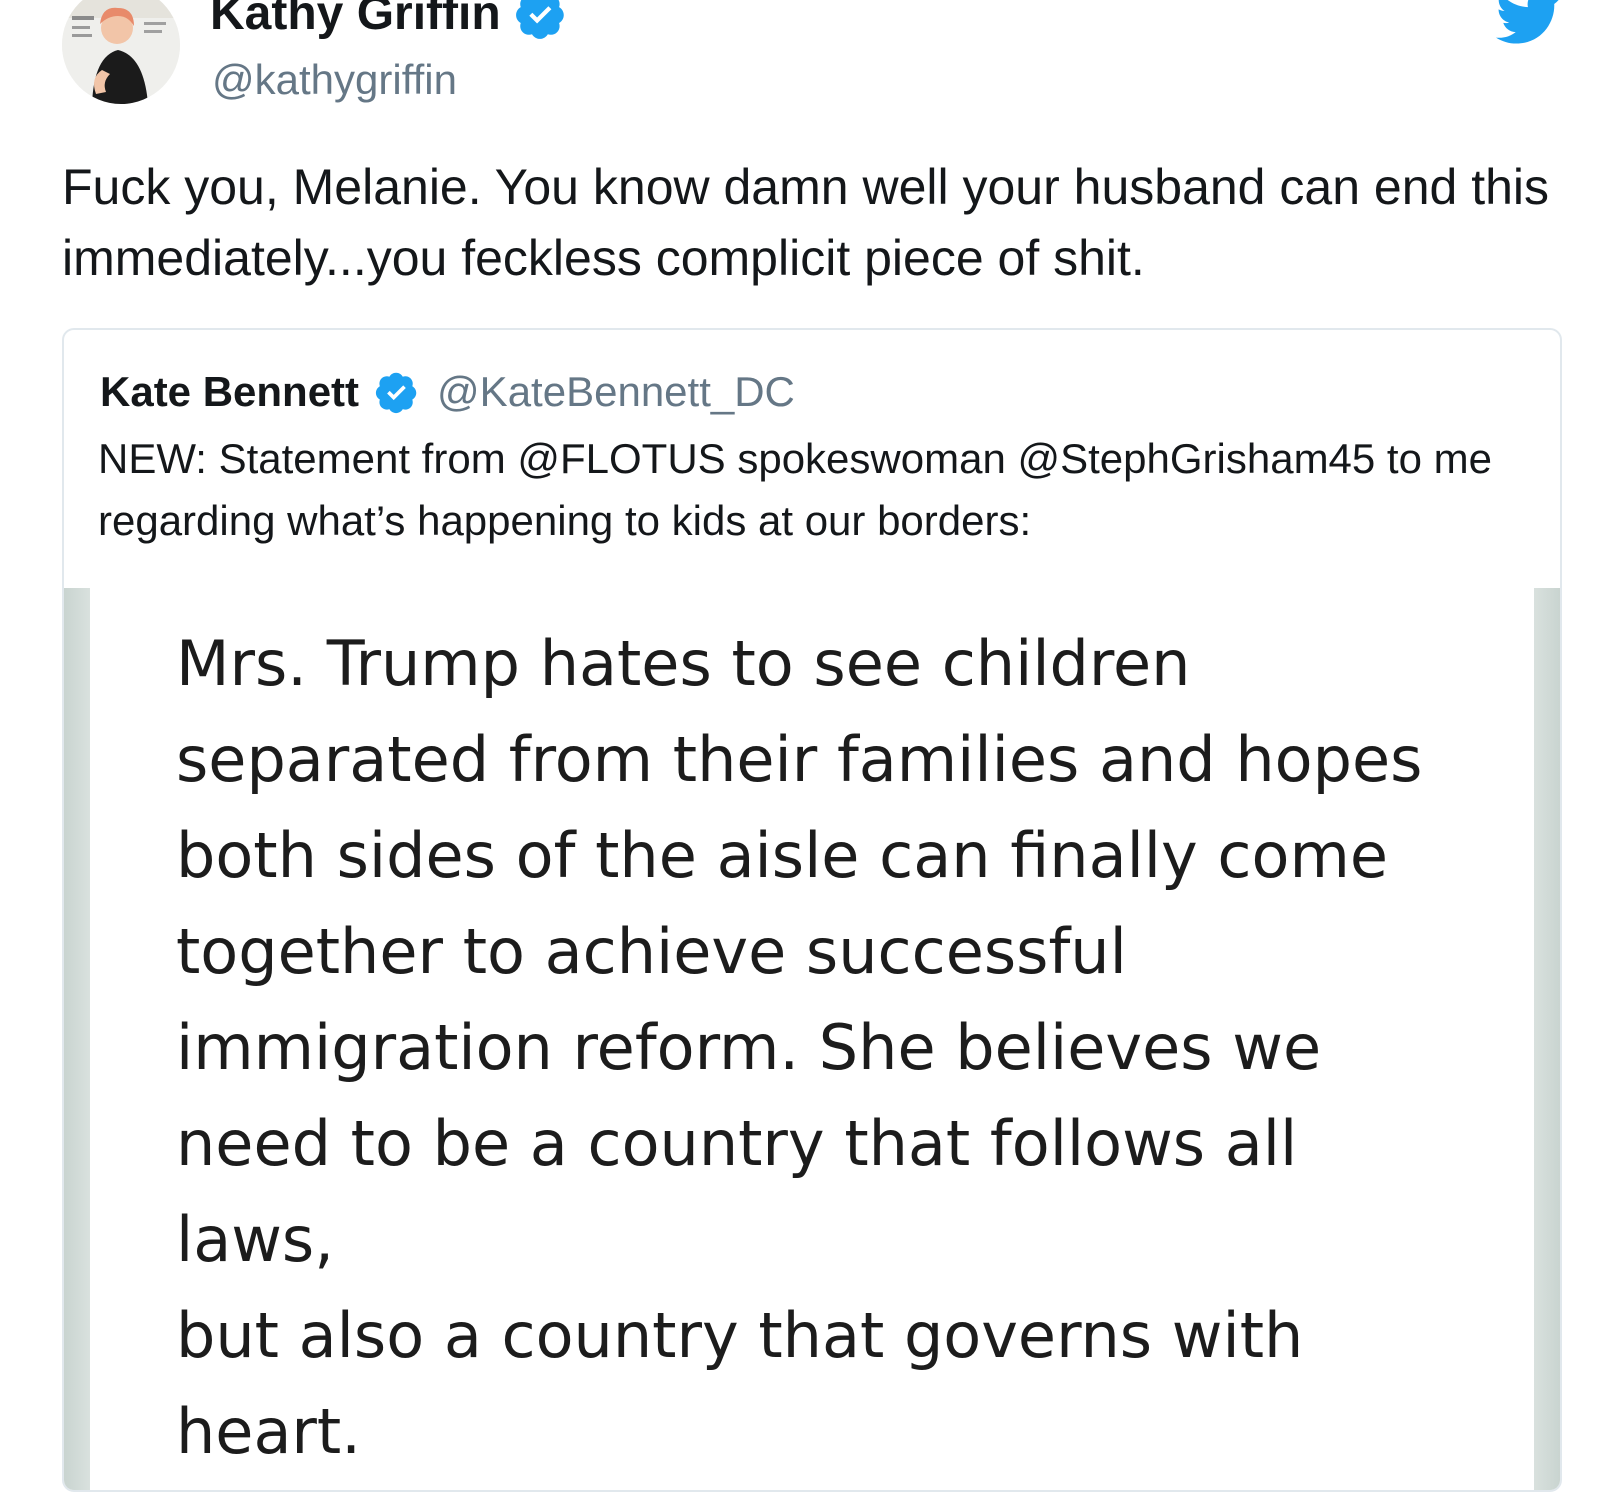  Describe the element at coordinates (1547, 1039) in the screenshot. I see `media-edge-right` at that location.